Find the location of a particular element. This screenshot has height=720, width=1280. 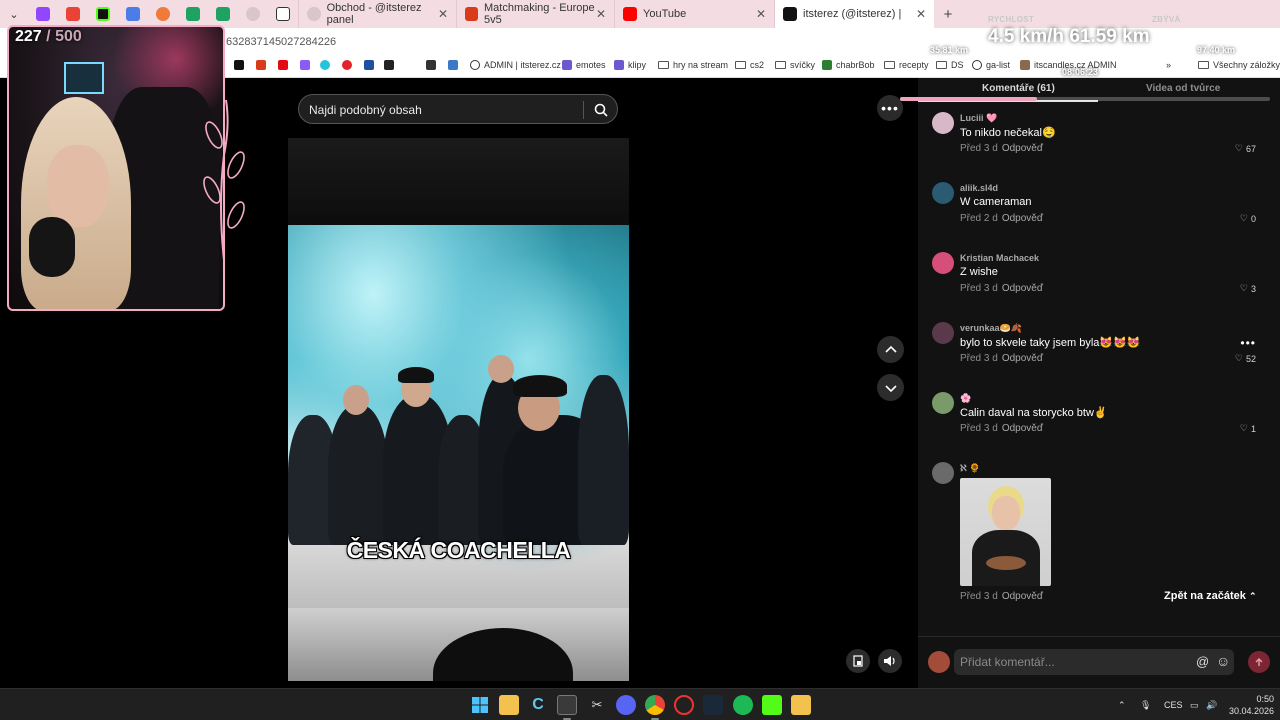

send-comment-button is located at coordinates (1259, 662).